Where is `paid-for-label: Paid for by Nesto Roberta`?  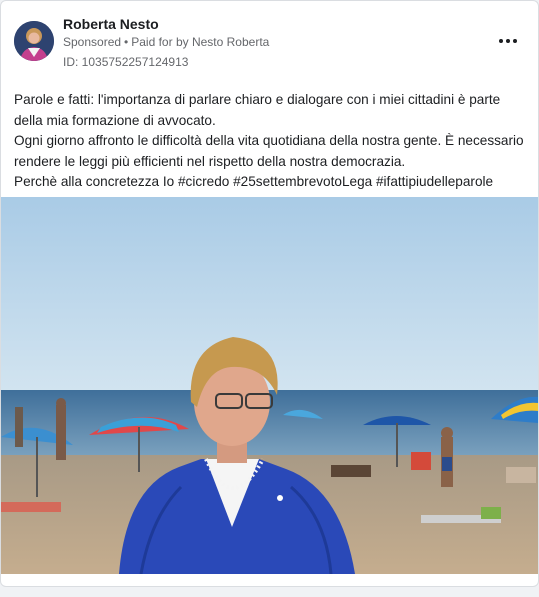 paid-for-label: Paid for by Nesto Roberta is located at coordinates (200, 42).